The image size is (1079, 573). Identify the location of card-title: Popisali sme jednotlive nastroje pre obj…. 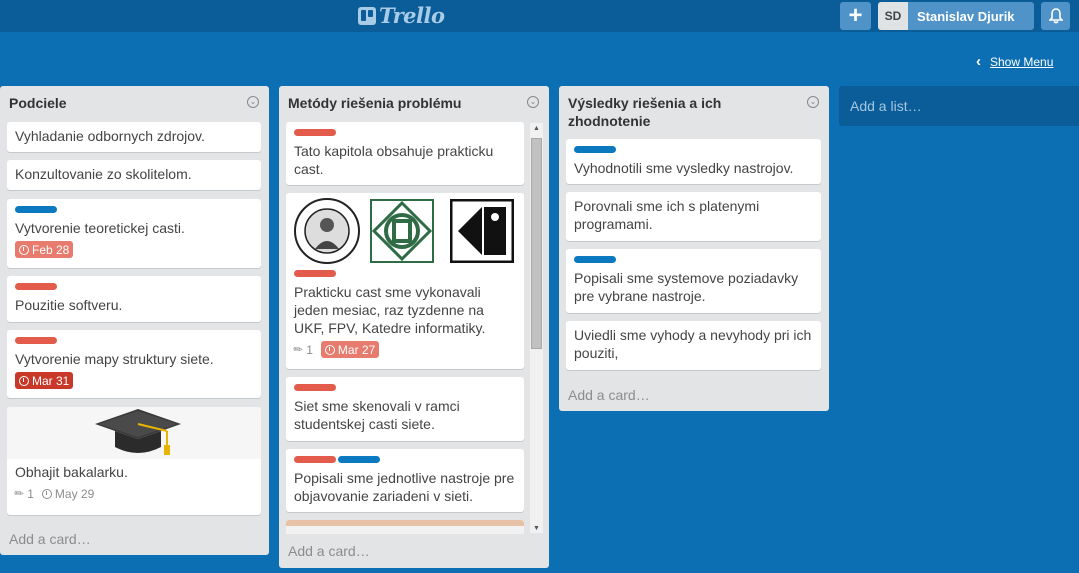
(404, 487).